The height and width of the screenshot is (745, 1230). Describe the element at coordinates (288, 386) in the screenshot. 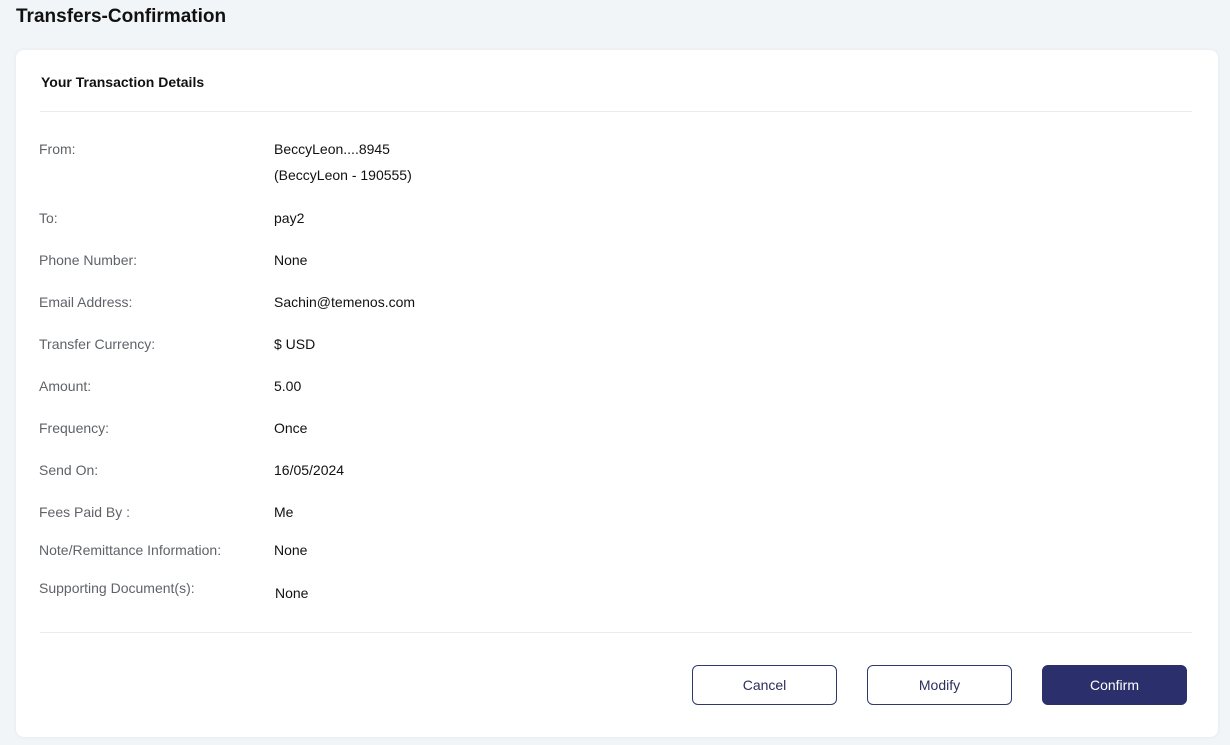

I see `amount-value: 5.00` at that location.